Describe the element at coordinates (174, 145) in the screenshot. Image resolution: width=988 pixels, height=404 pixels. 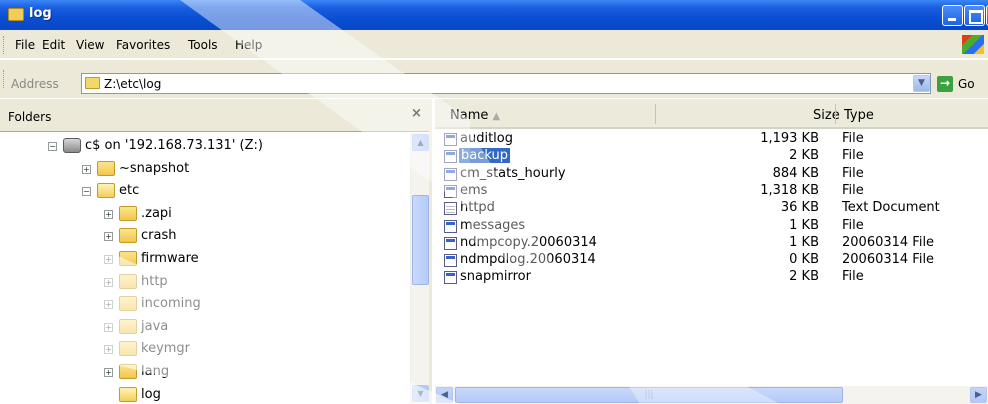
I see `tree-node-label: c$ on '192.168.73.131' (Z:)` at that location.